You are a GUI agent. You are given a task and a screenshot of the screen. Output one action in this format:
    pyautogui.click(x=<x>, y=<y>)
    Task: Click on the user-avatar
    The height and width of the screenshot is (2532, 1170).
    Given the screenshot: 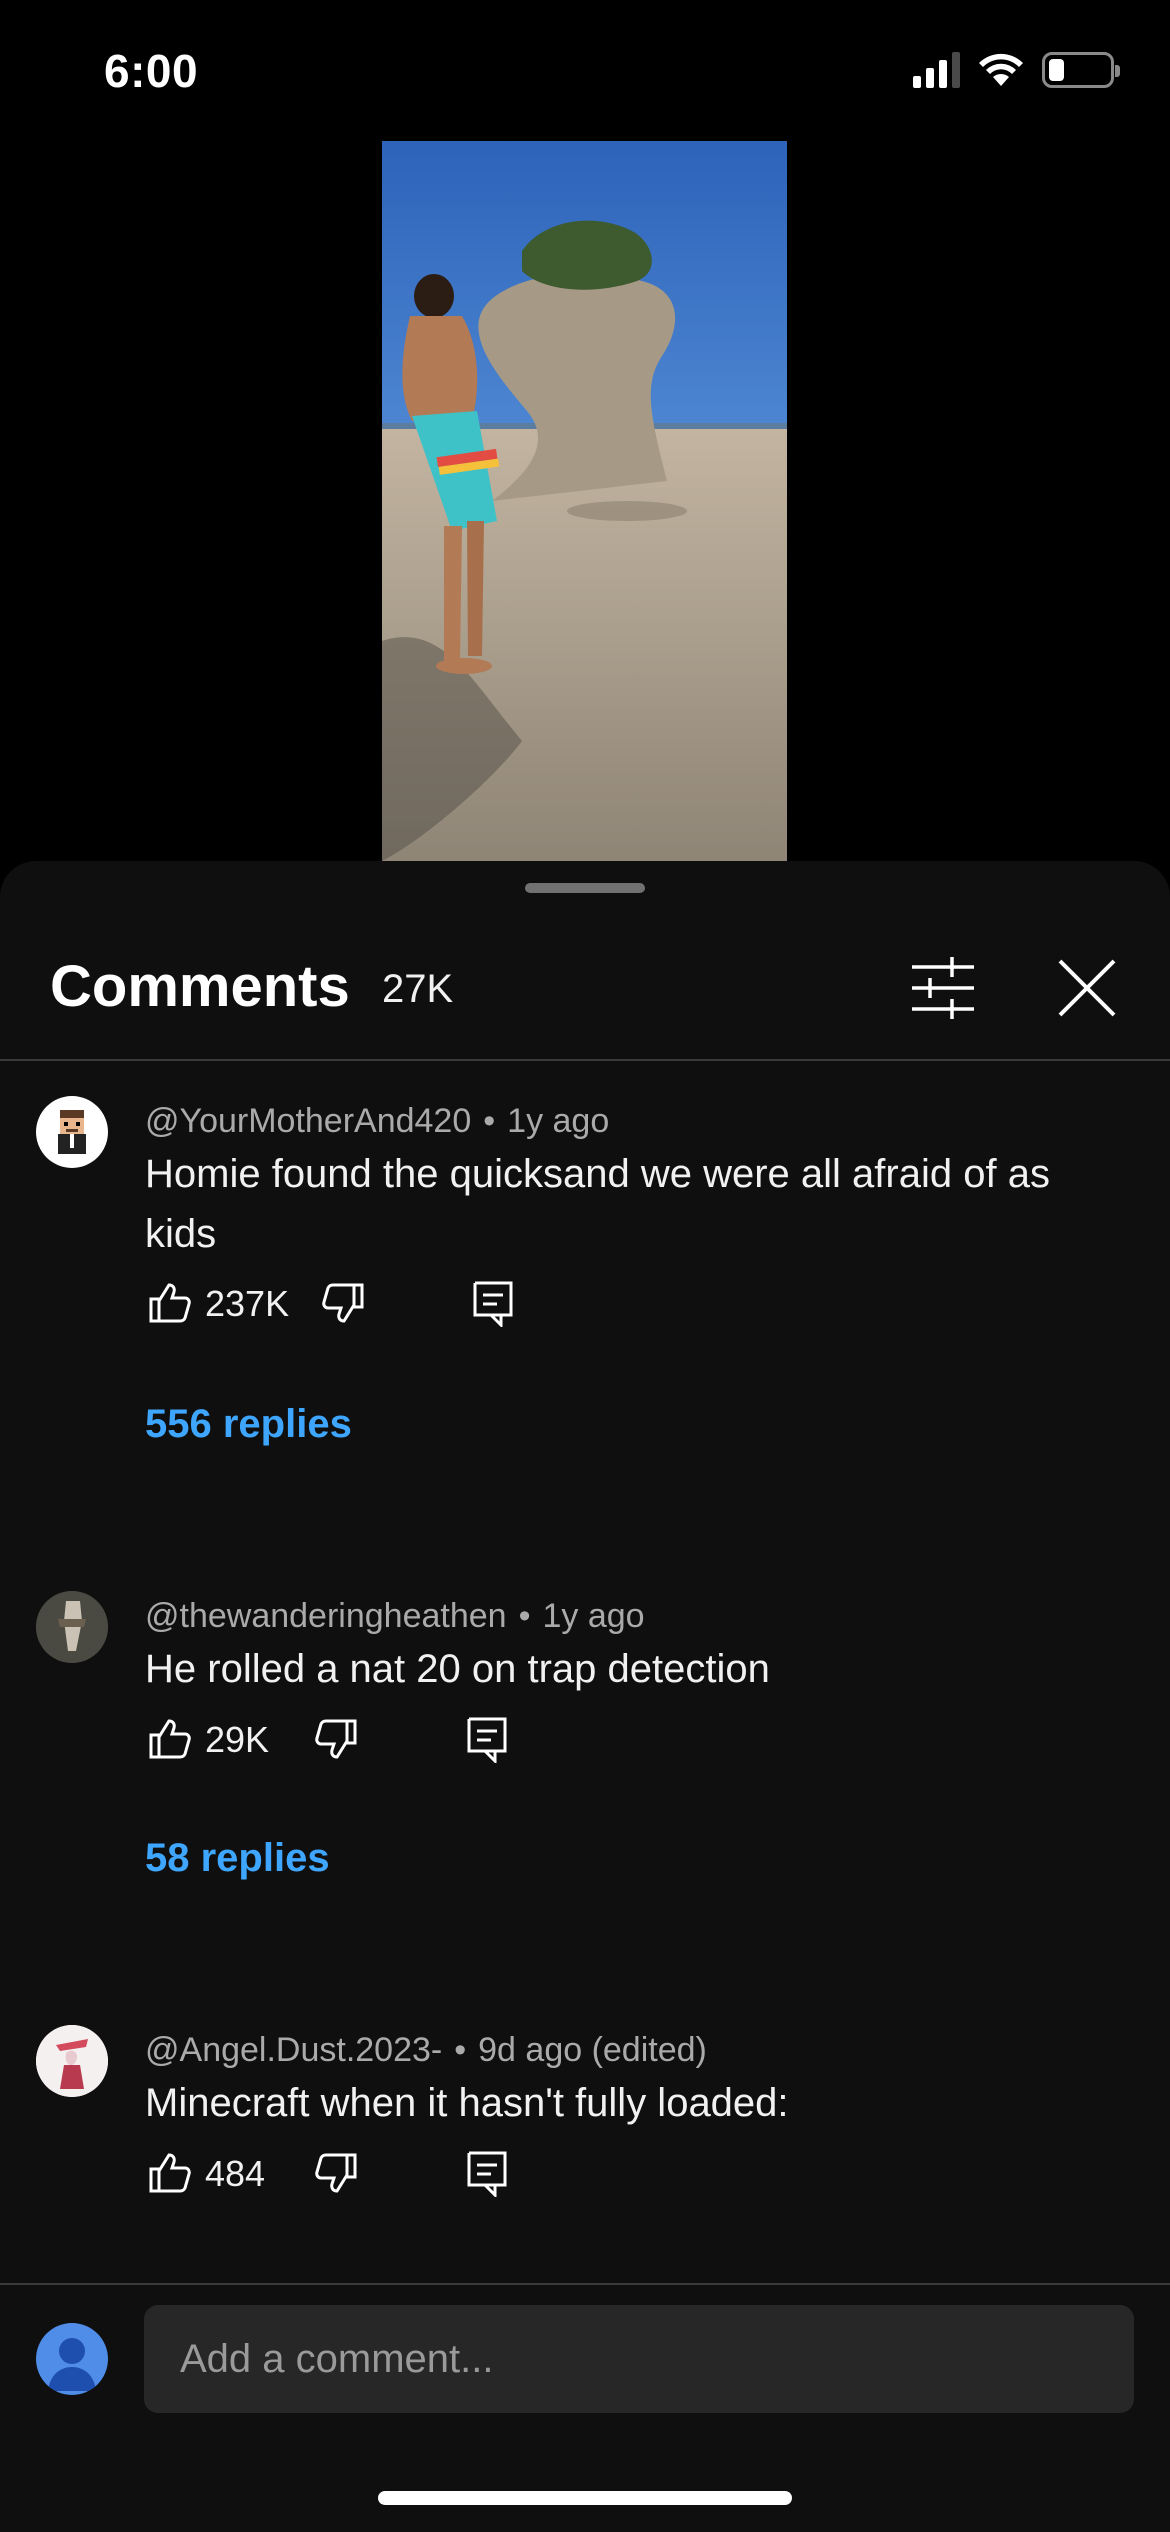 What is the action you would take?
    pyautogui.click(x=72, y=2359)
    